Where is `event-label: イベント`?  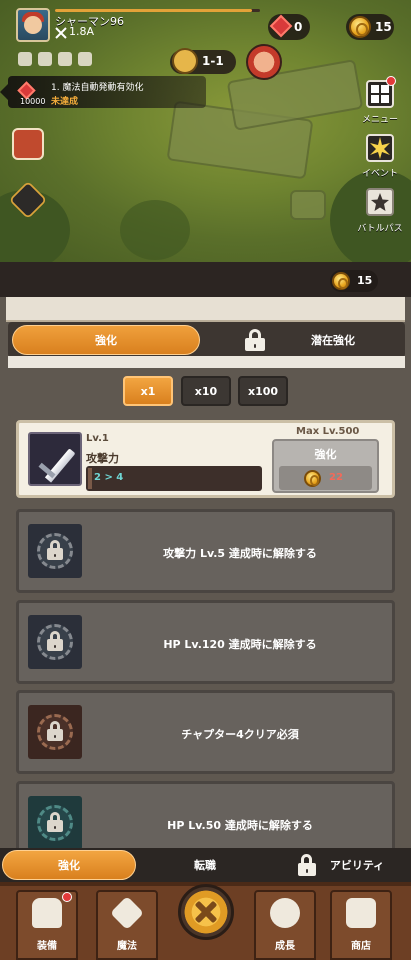
event-label: イベント is located at coordinates (379, 174).